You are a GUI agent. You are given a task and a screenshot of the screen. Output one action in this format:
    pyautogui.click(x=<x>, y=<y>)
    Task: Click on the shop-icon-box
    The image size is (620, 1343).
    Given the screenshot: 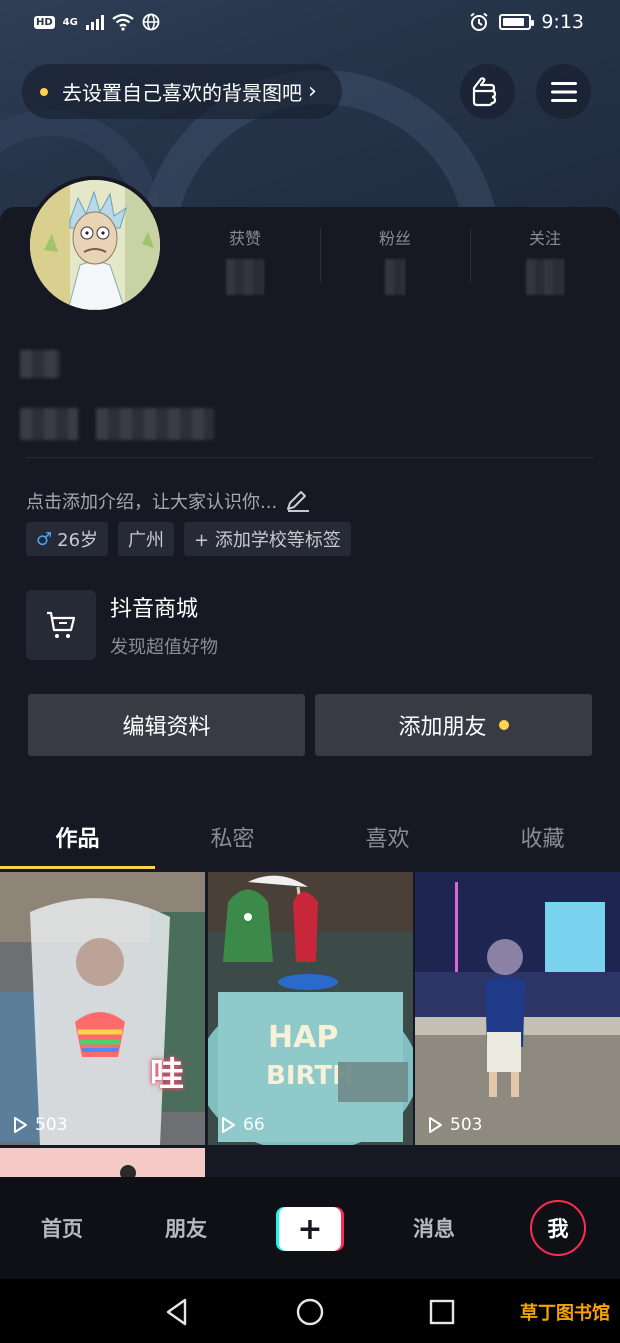 What is the action you would take?
    pyautogui.click(x=61, y=625)
    